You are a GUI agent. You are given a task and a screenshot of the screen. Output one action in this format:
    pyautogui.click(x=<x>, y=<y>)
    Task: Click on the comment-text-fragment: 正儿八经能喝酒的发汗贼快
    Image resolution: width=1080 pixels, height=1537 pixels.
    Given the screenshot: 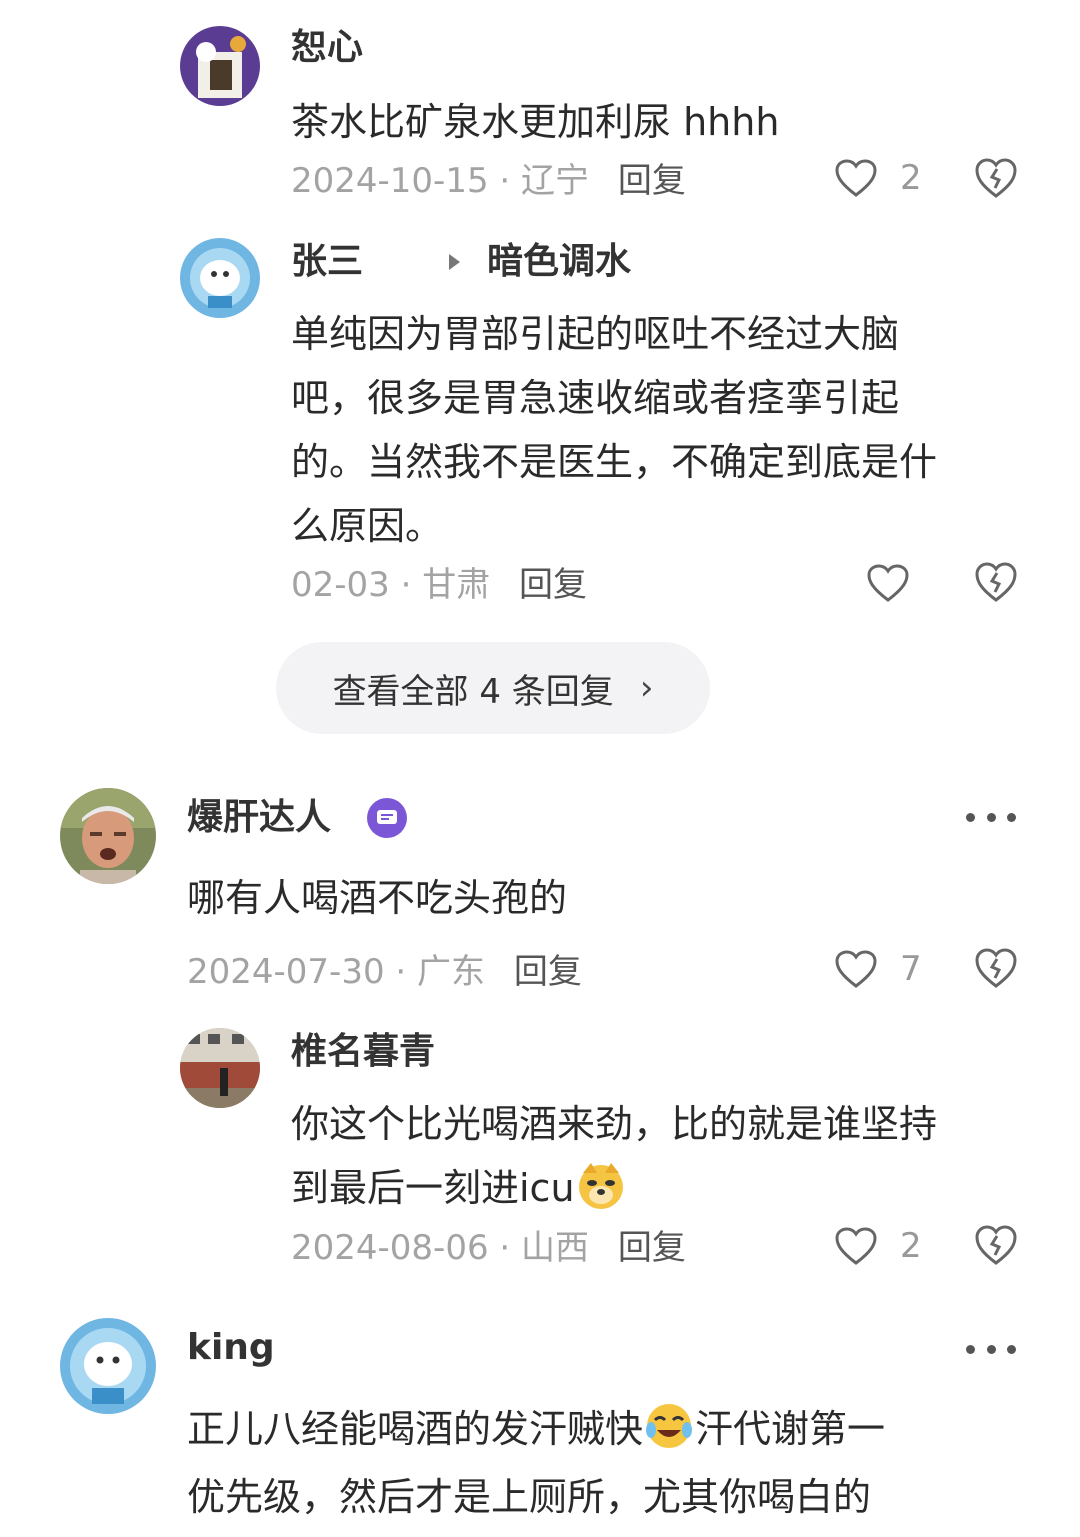 What is the action you would take?
    pyautogui.click(x=415, y=1429)
    